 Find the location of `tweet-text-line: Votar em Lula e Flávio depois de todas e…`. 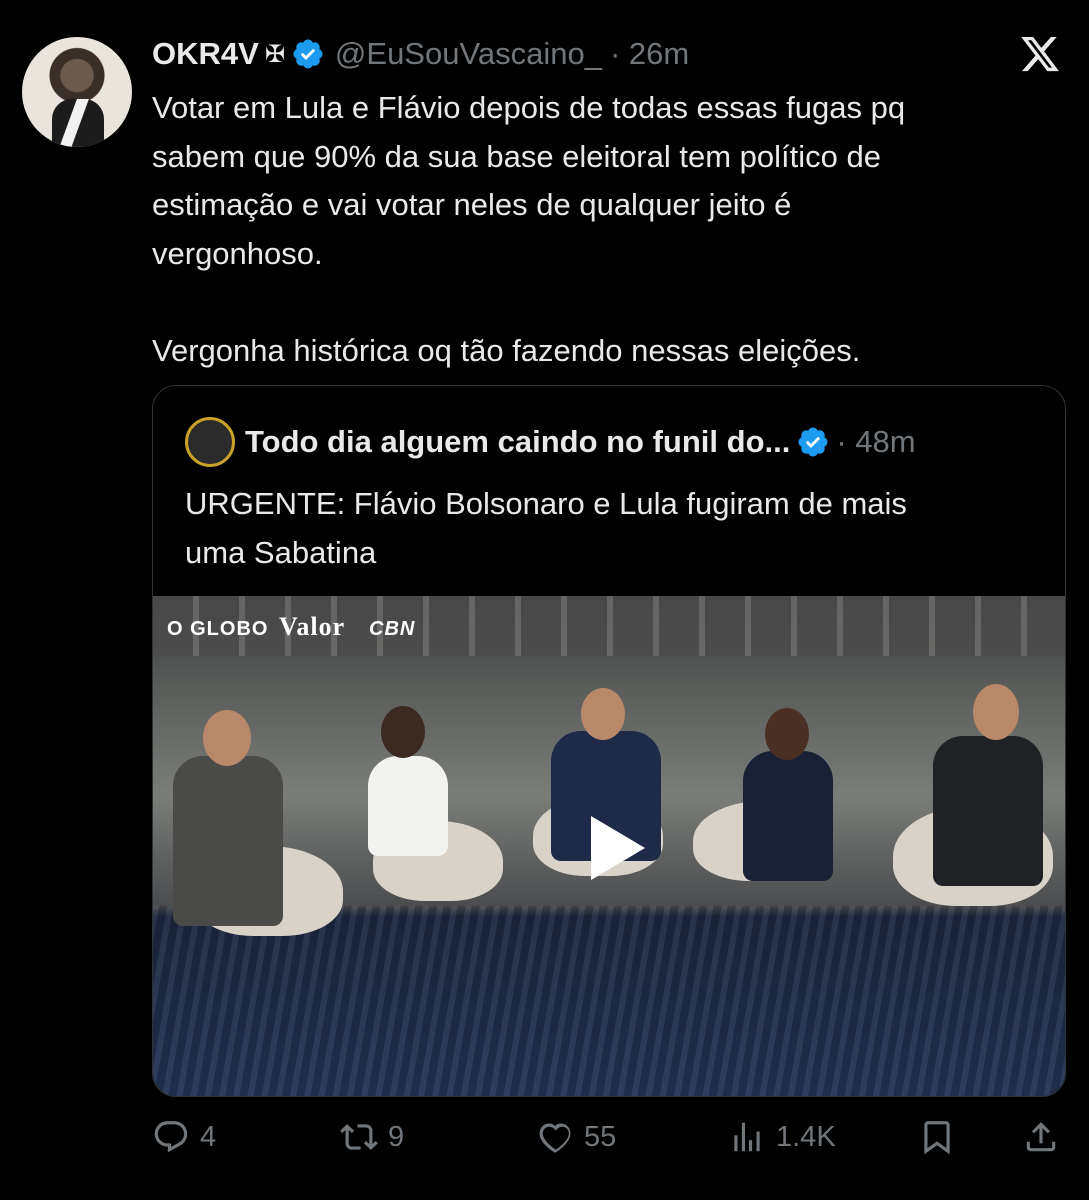

tweet-text-line: Votar em Lula e Flávio depois de todas e… is located at coordinates (529, 107).